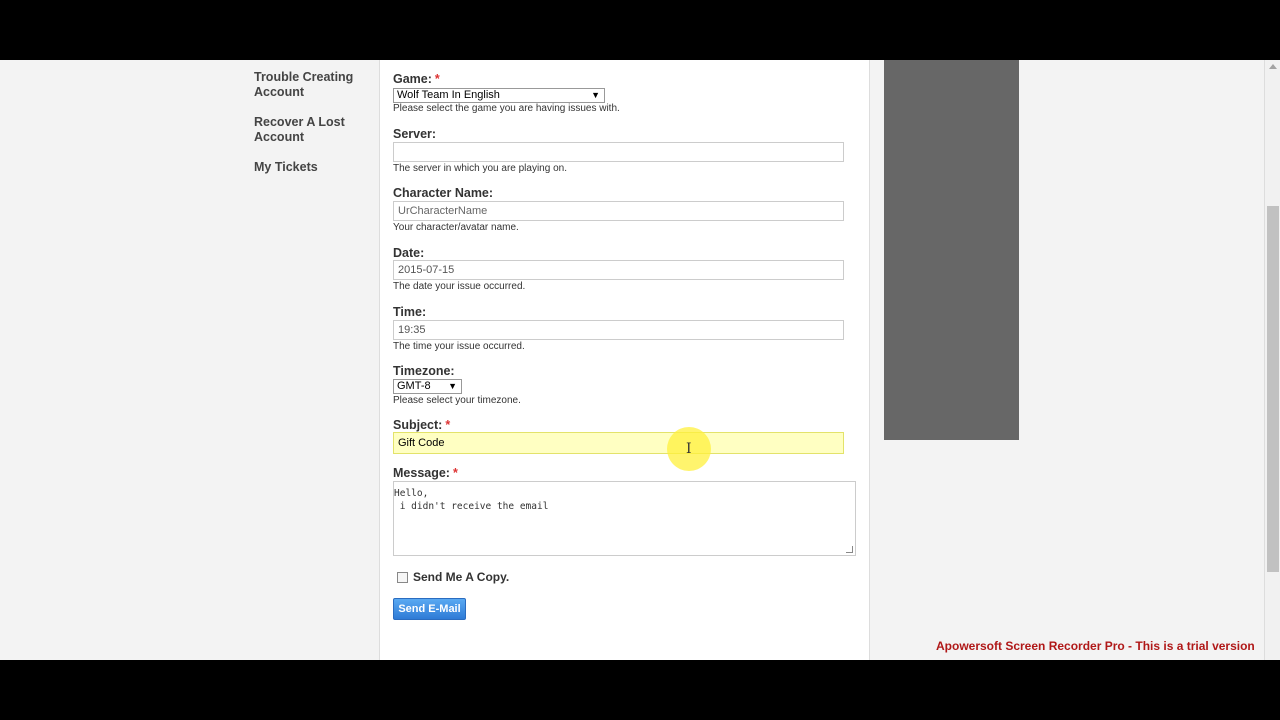 This screenshot has width=1280, height=720. What do you see at coordinates (618, 211) in the screenshot?
I see `character-name-input: UrCharacterName` at bounding box center [618, 211].